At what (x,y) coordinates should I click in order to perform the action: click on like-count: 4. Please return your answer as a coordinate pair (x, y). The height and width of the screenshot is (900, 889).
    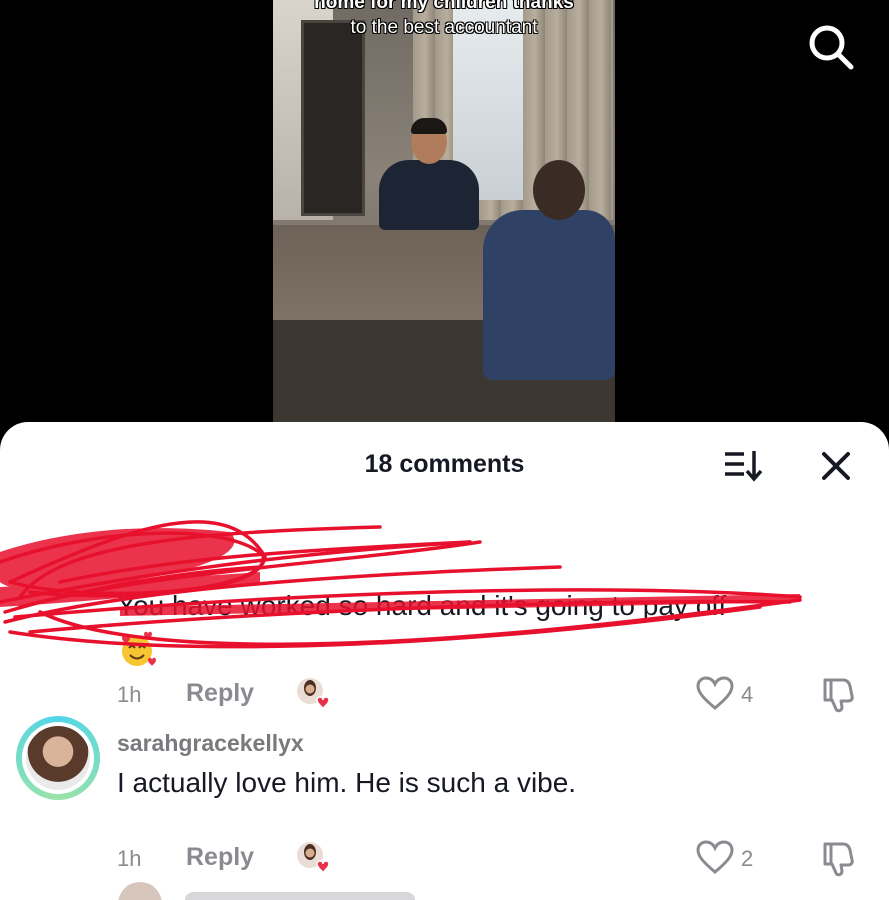
    Looking at the image, I should click on (747, 694).